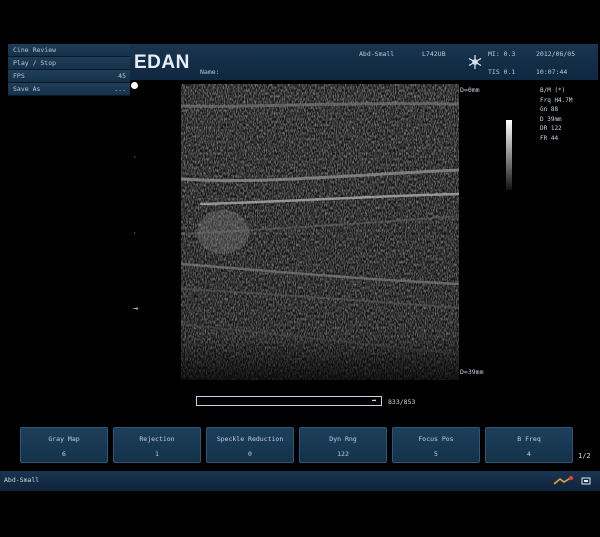 Image resolution: width=600 pixels, height=537 pixels. I want to click on softkey-dyn-rng: Dyn Rng 122, so click(343, 445).